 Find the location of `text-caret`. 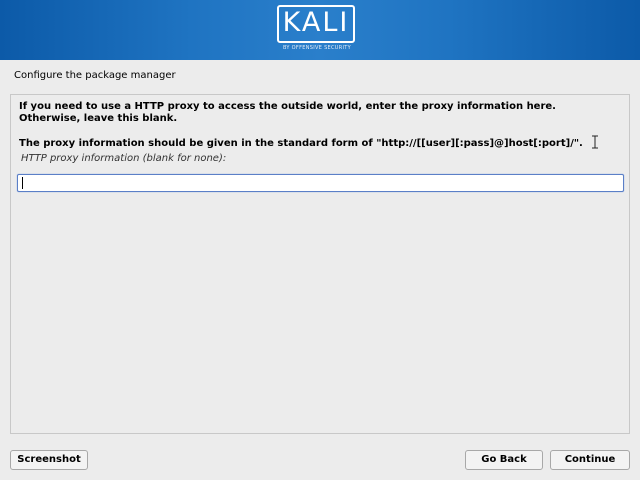

text-caret is located at coordinates (22, 183).